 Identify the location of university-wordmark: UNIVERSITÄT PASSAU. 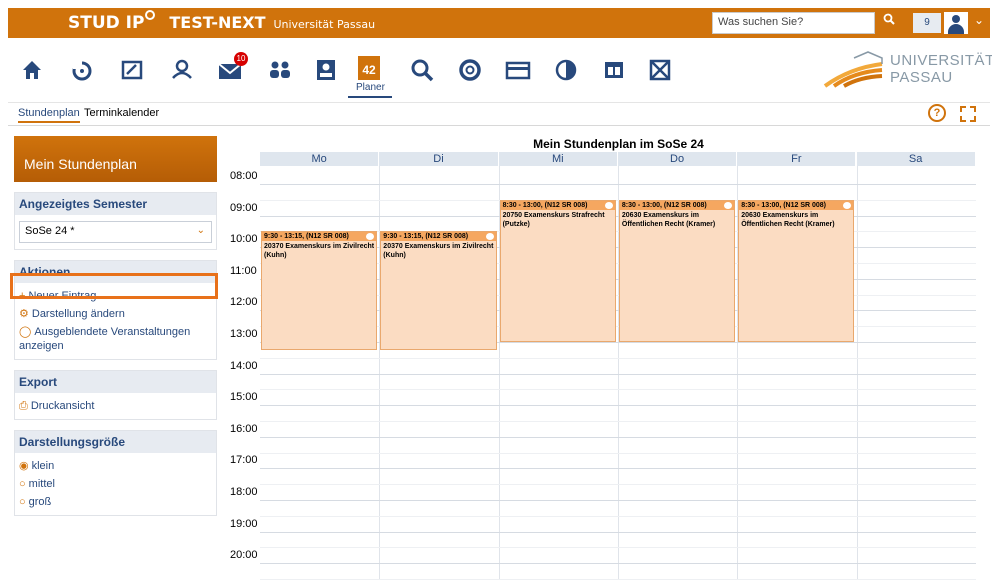
(941, 69).